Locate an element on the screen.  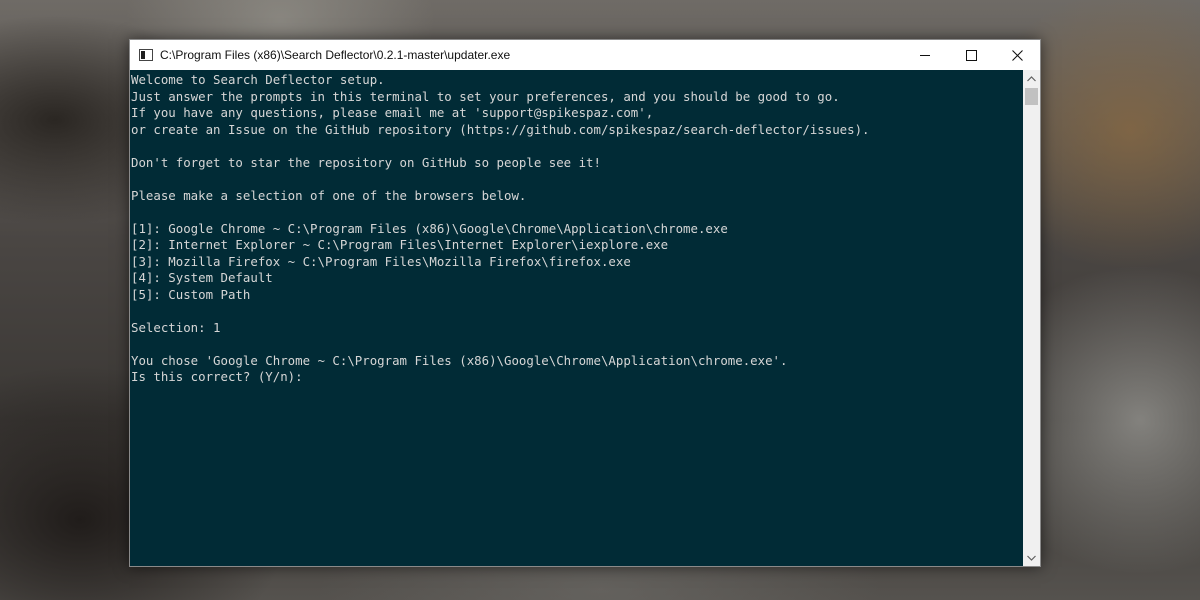
terminal-line: [4]: System Default is located at coordinates (202, 277).